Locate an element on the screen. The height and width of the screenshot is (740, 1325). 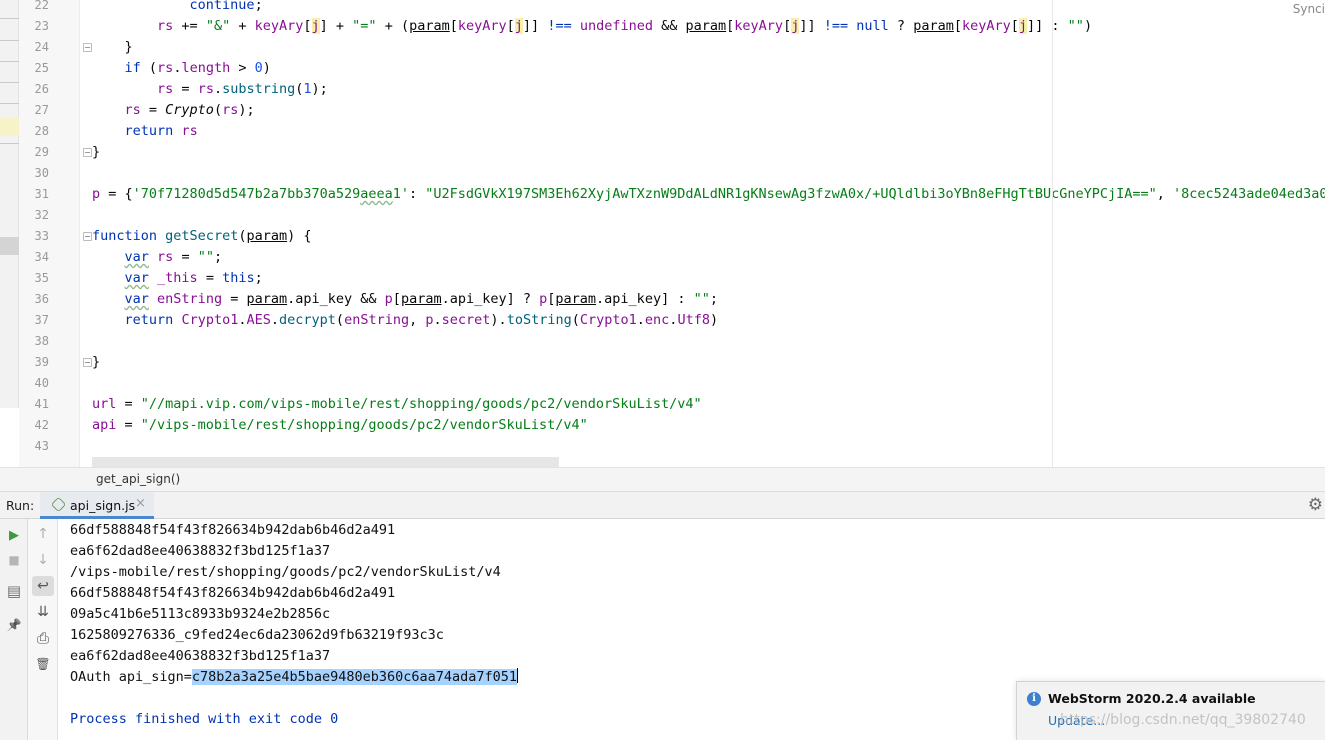
horizontal-scrollbar is located at coordinates (325, 462).